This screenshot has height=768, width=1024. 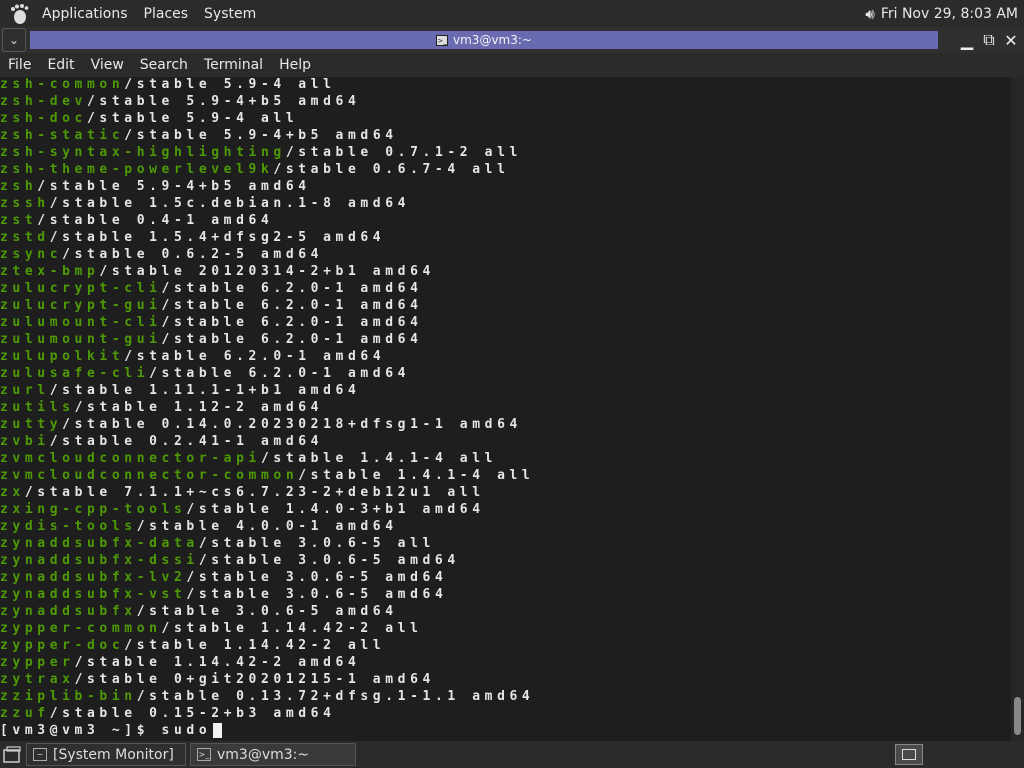 I want to click on terminal-line: zynaddsubfx-vst/stable 3.0.6-5 amd64, so click(x=505, y=594).